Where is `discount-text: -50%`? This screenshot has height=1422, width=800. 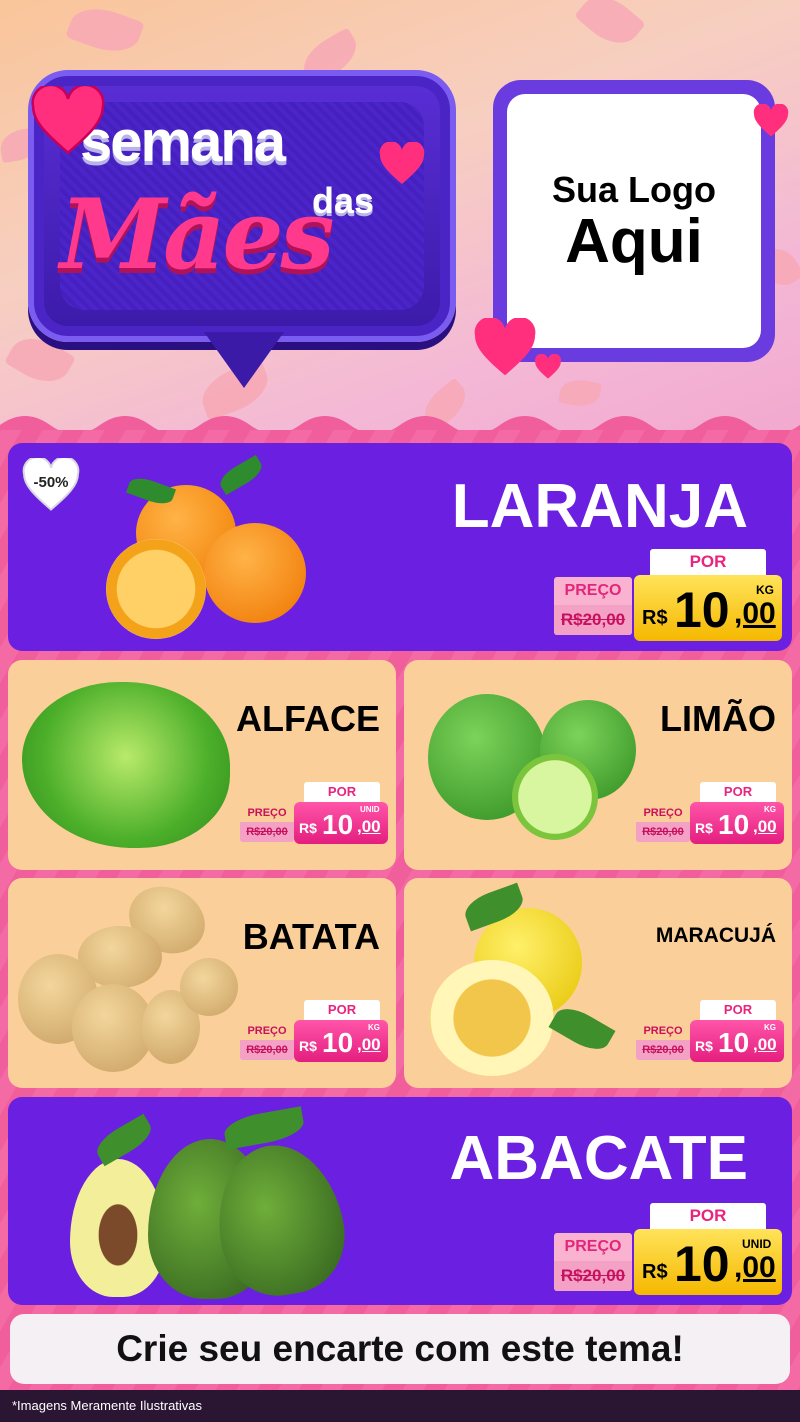 discount-text: -50% is located at coordinates (51, 482).